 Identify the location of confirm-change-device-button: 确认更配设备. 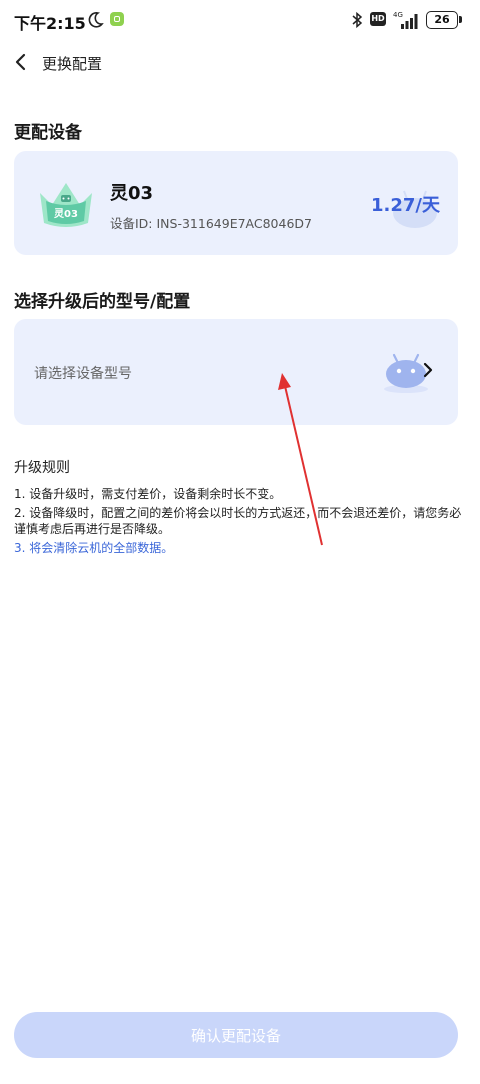
(236, 1035).